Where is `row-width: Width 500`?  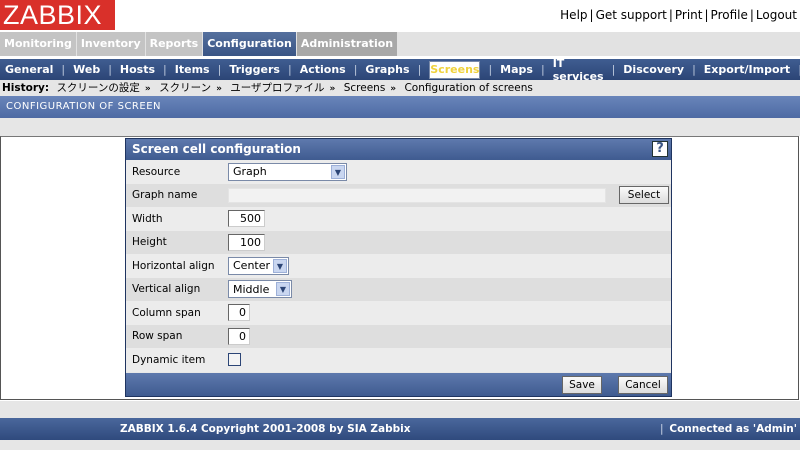 row-width: Width 500 is located at coordinates (398, 219).